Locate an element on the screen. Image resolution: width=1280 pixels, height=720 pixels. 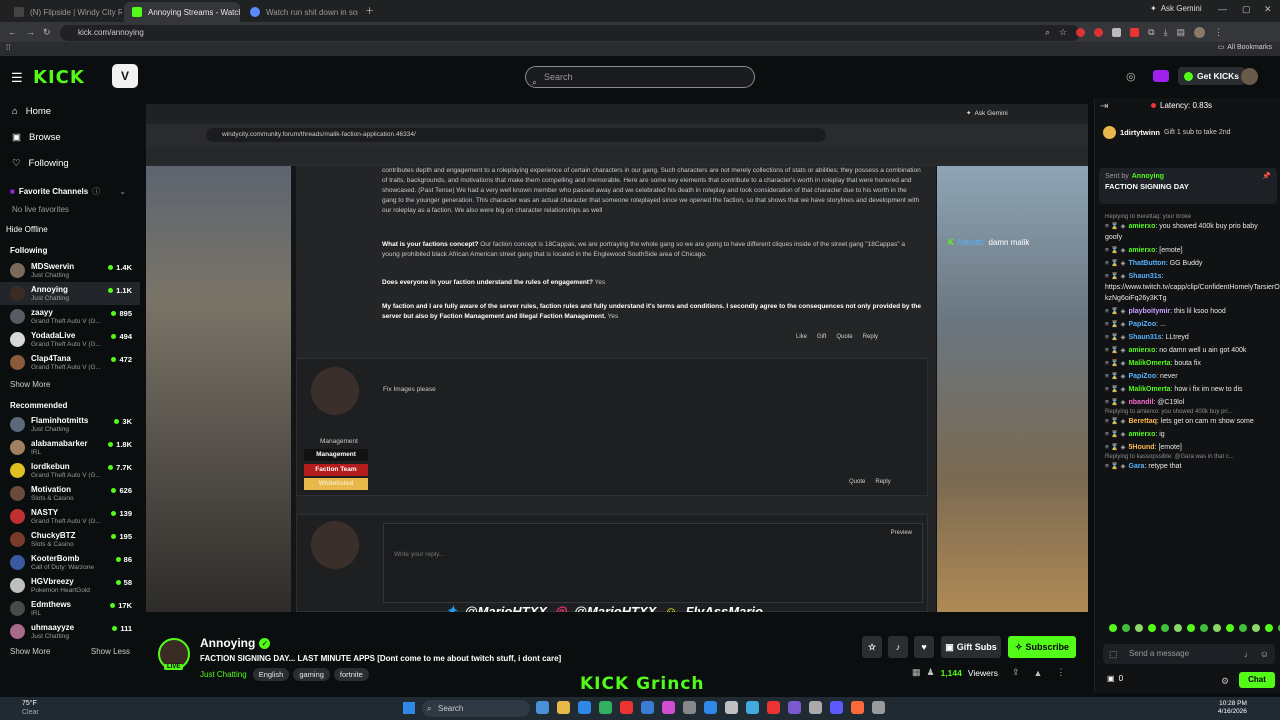
puzzle-icon: ⧉ is located at coordinates (1151, 32).